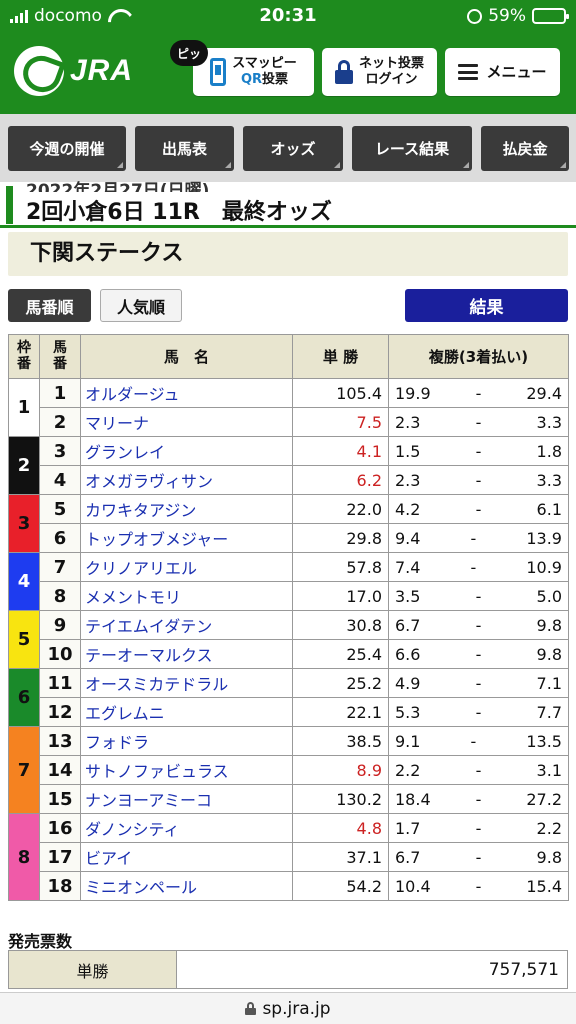  I want to click on place-min: 10.4, so click(413, 886).